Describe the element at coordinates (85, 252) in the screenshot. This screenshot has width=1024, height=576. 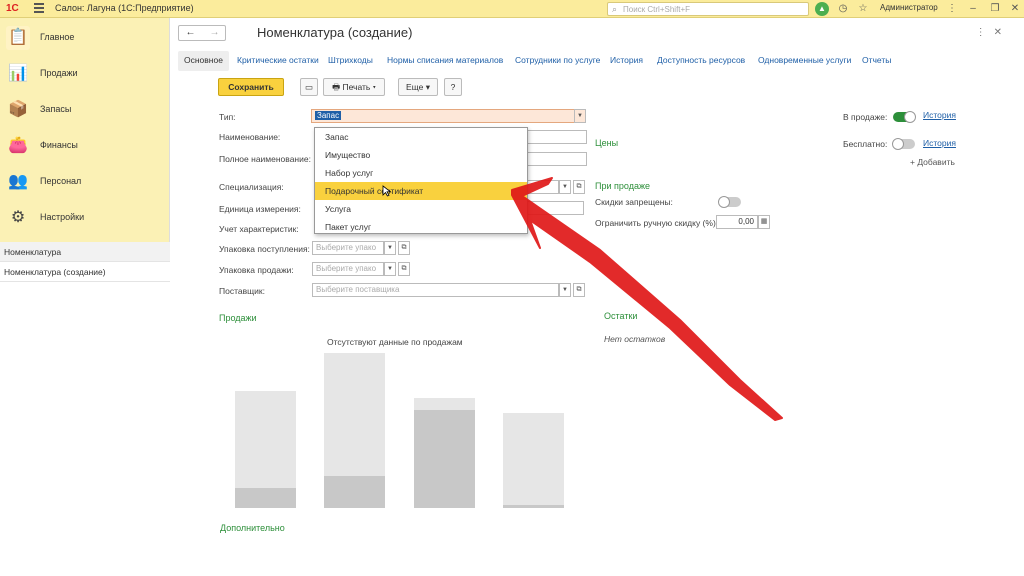
I see `open-window-item: Номенклатура` at that location.